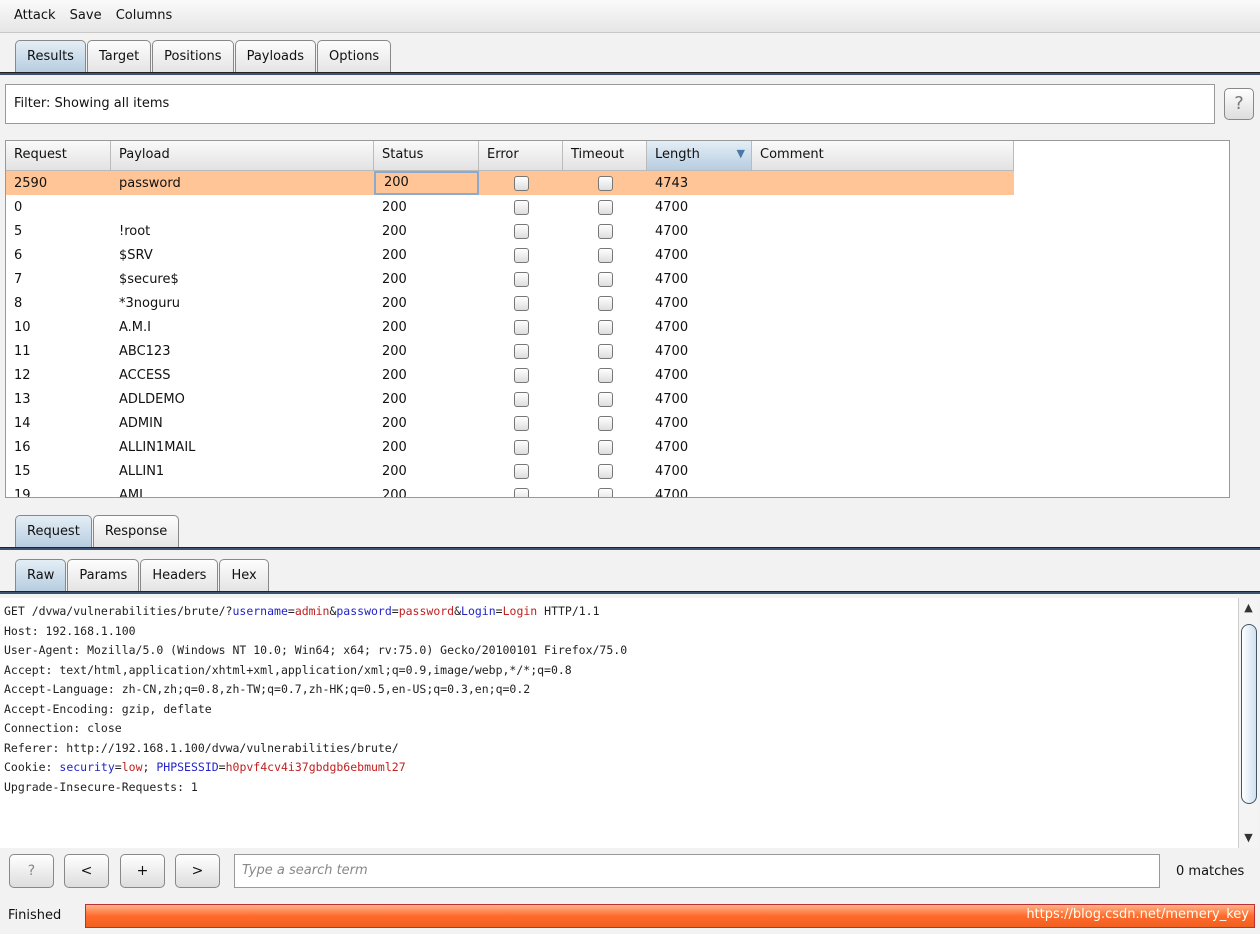  What do you see at coordinates (510, 303) in the screenshot?
I see `table-row: 8 *3noguru 200 4700` at bounding box center [510, 303].